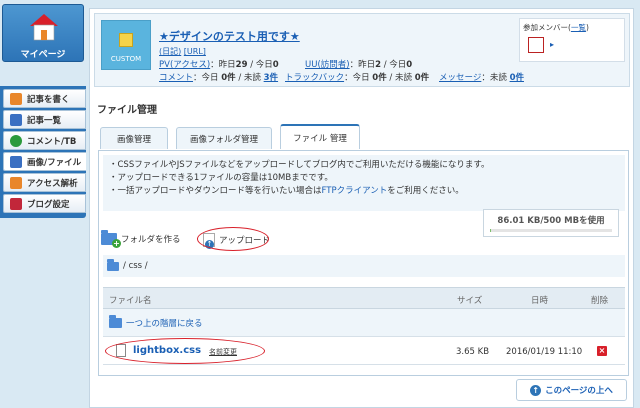  I want to click on tab-file-manage: ファイル 管理, so click(320, 136).